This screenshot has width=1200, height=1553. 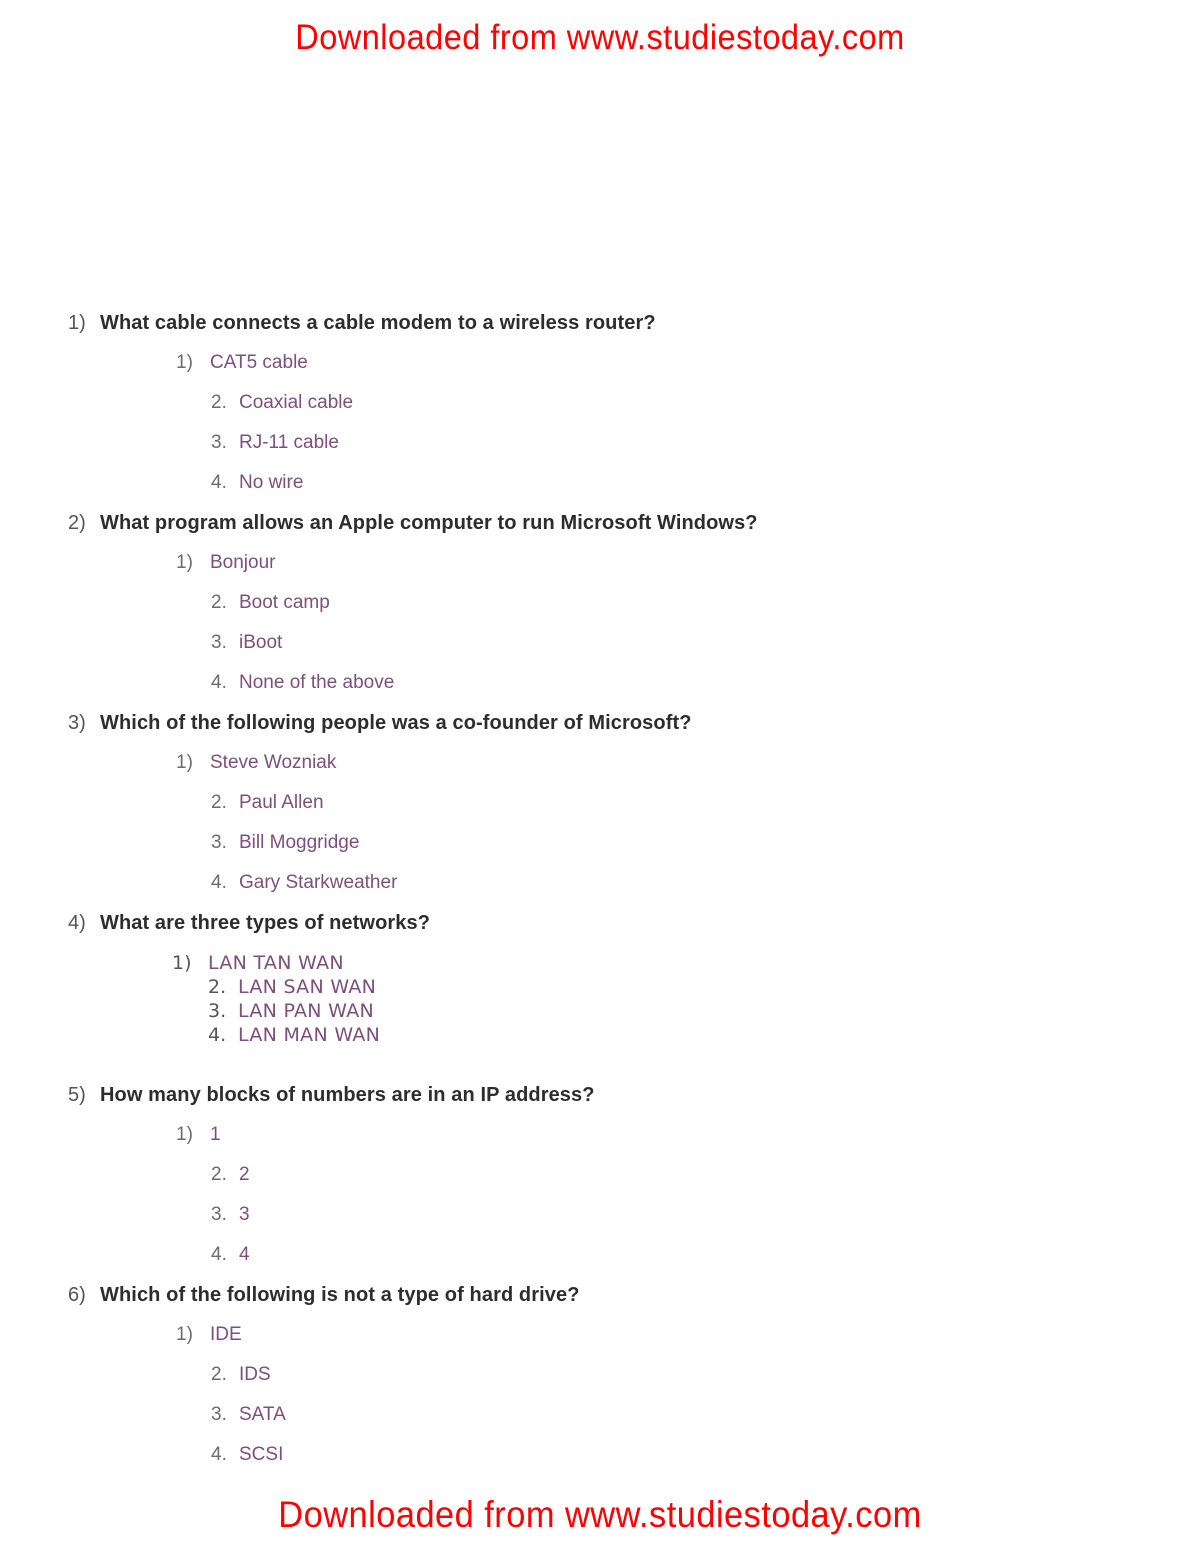 I want to click on question-number: 4), so click(x=77, y=923).